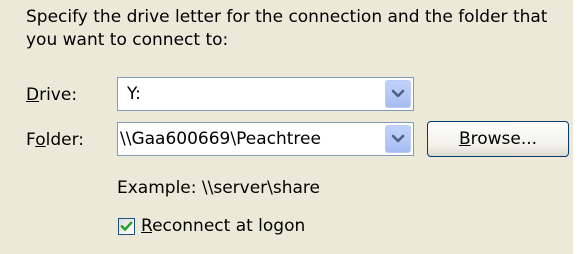  I want to click on drive-label: Drive:, so click(52, 95).